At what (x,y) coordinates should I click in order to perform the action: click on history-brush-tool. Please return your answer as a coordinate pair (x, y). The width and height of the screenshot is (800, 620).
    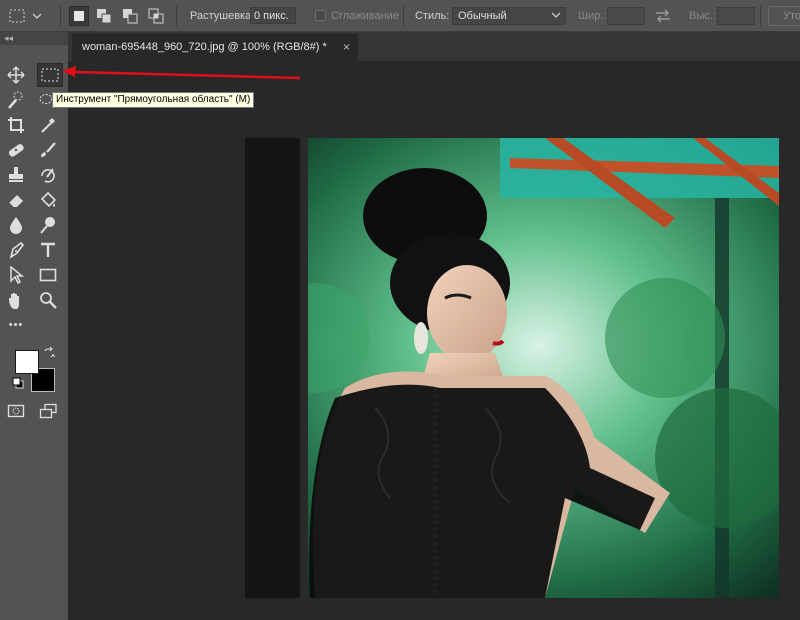
    Looking at the image, I should click on (48, 175).